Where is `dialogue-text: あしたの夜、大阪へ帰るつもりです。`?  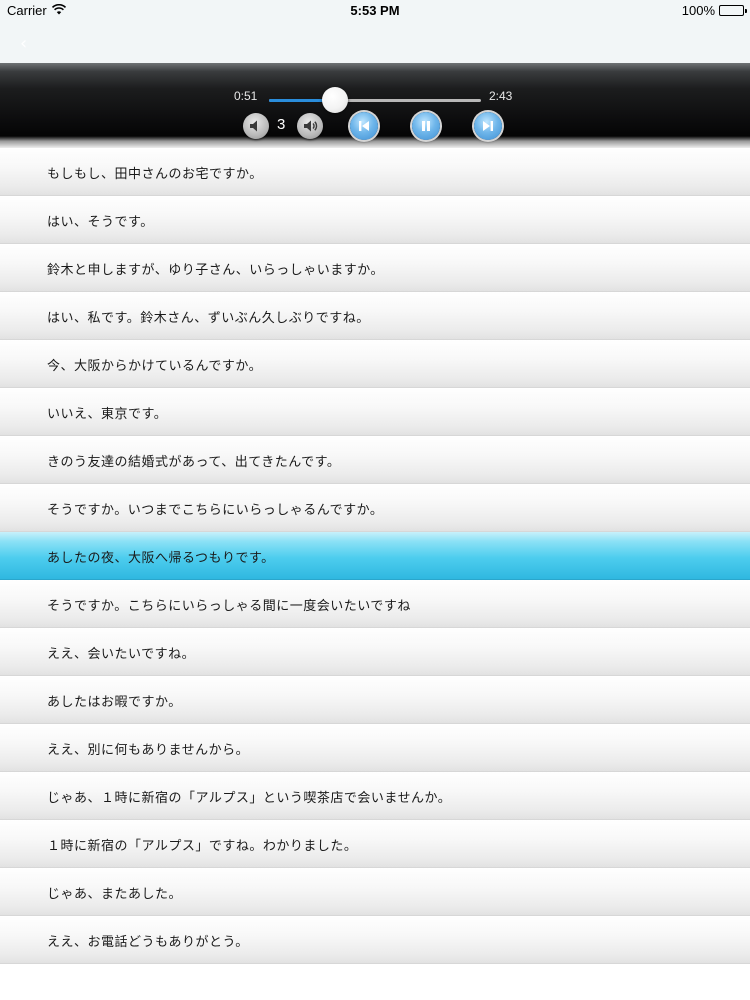
dialogue-text: あしたの夜、大阪へ帰るつもりです。 is located at coordinates (161, 558).